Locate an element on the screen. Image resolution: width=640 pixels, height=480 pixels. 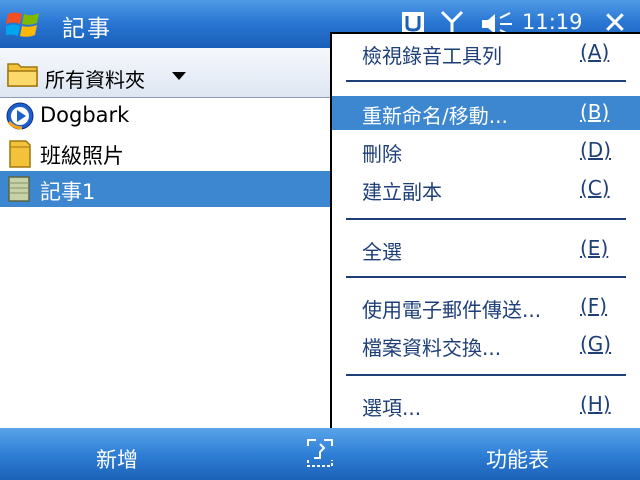
file-name: 記事1 is located at coordinates (68, 192).